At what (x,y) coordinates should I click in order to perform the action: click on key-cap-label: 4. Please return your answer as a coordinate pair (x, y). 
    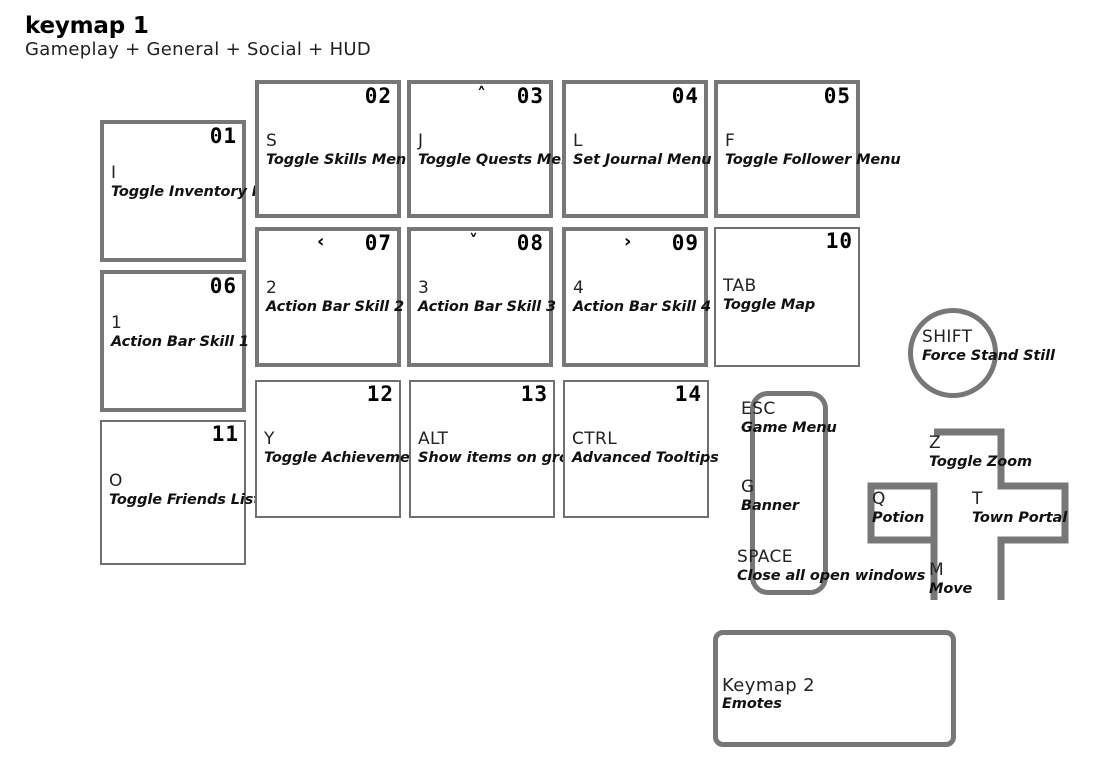
    Looking at the image, I should click on (579, 288).